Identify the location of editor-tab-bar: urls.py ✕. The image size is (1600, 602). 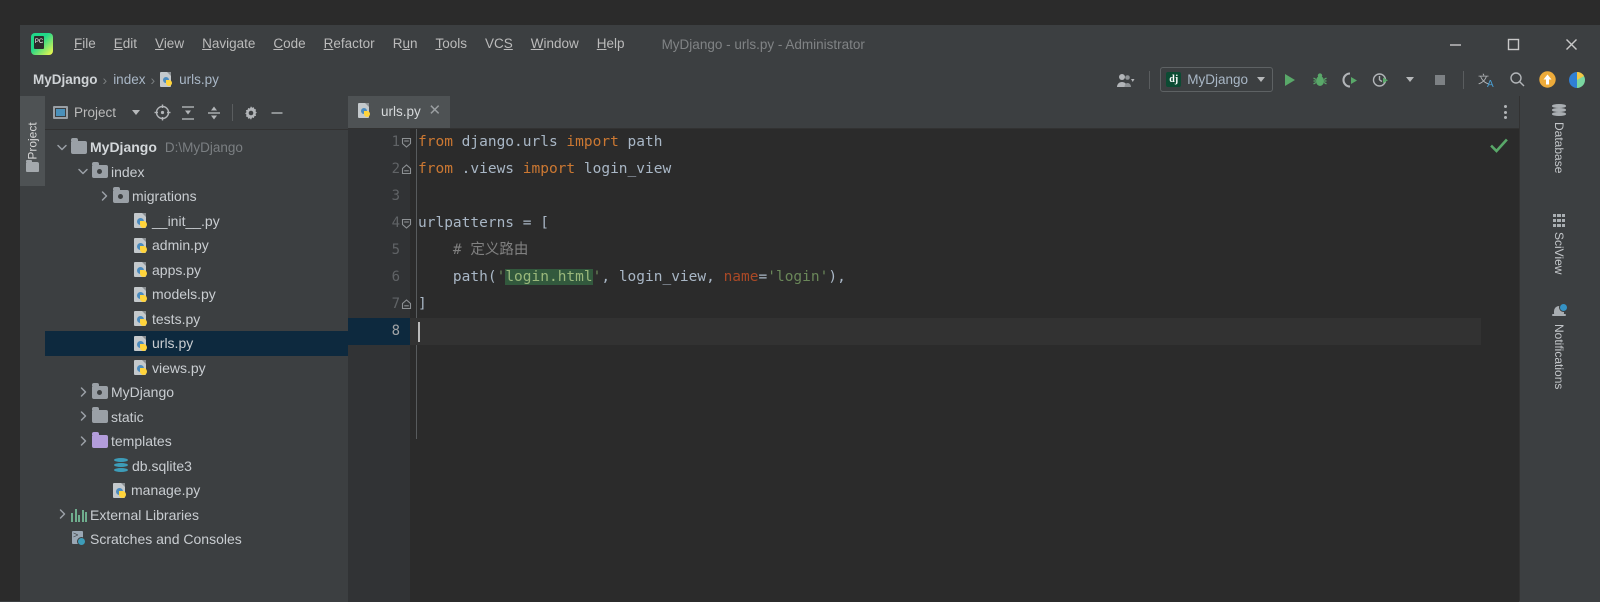
(933, 112).